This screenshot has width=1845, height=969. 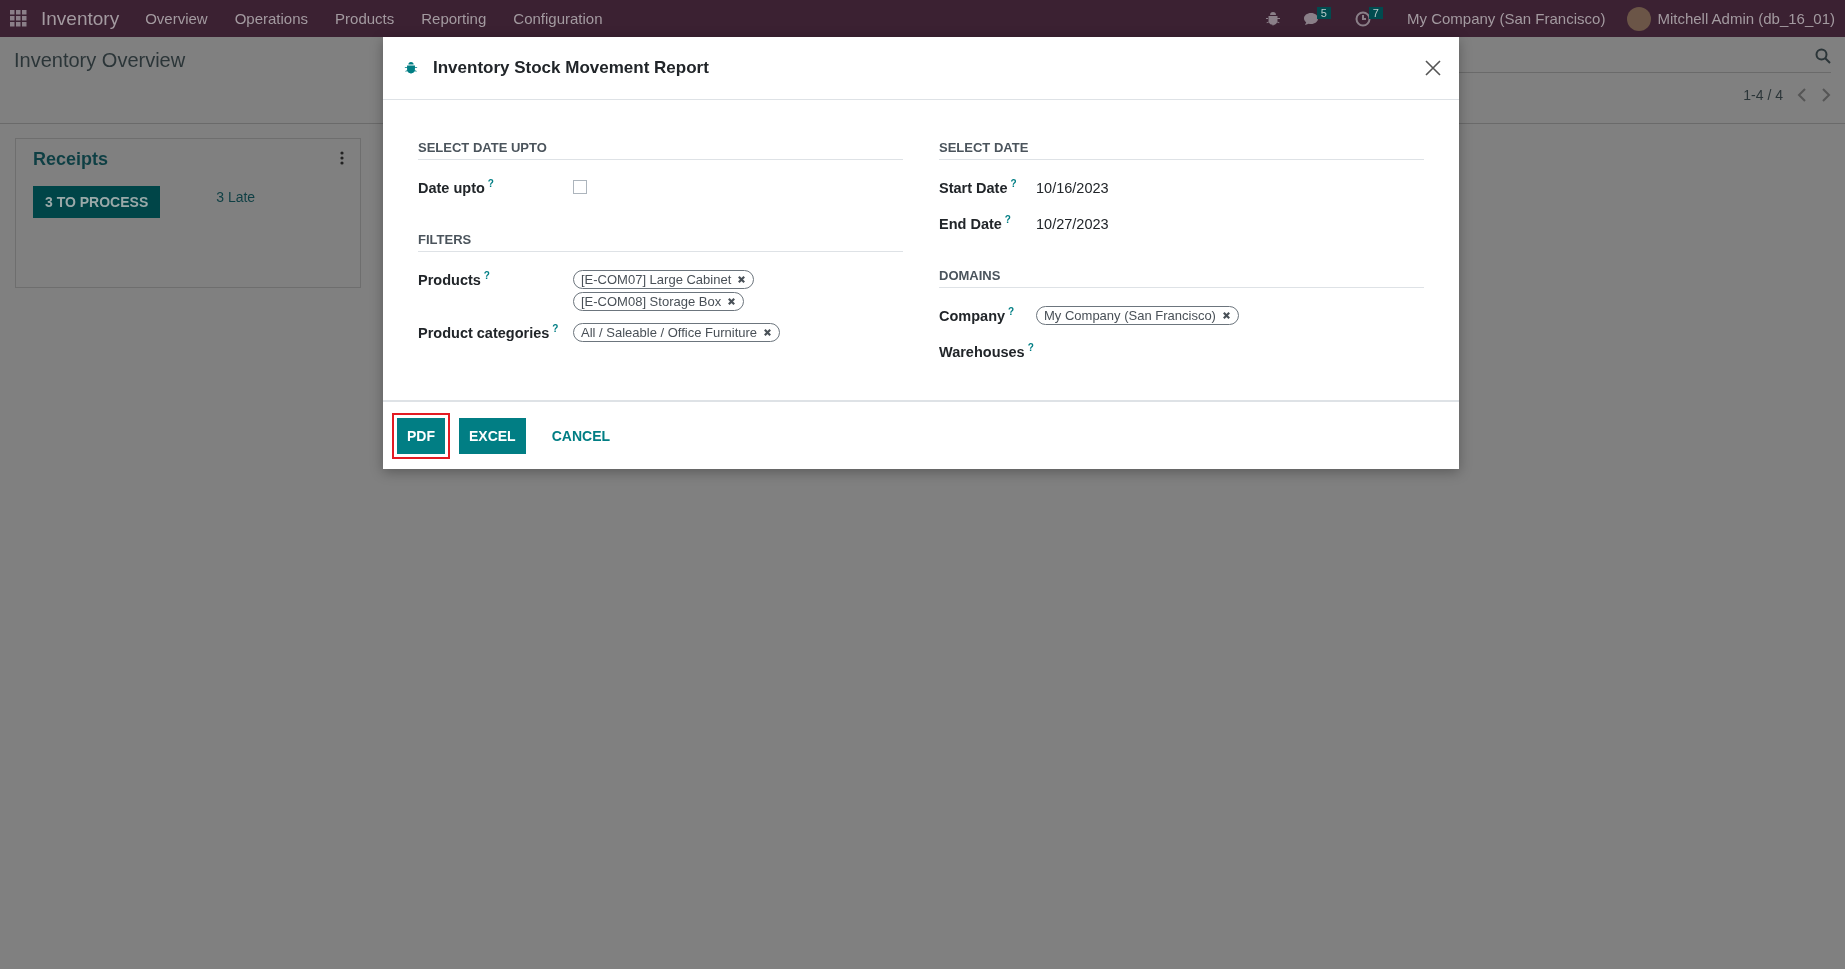 What do you see at coordinates (1375, 12) in the screenshot?
I see `count-badge: 7` at bounding box center [1375, 12].